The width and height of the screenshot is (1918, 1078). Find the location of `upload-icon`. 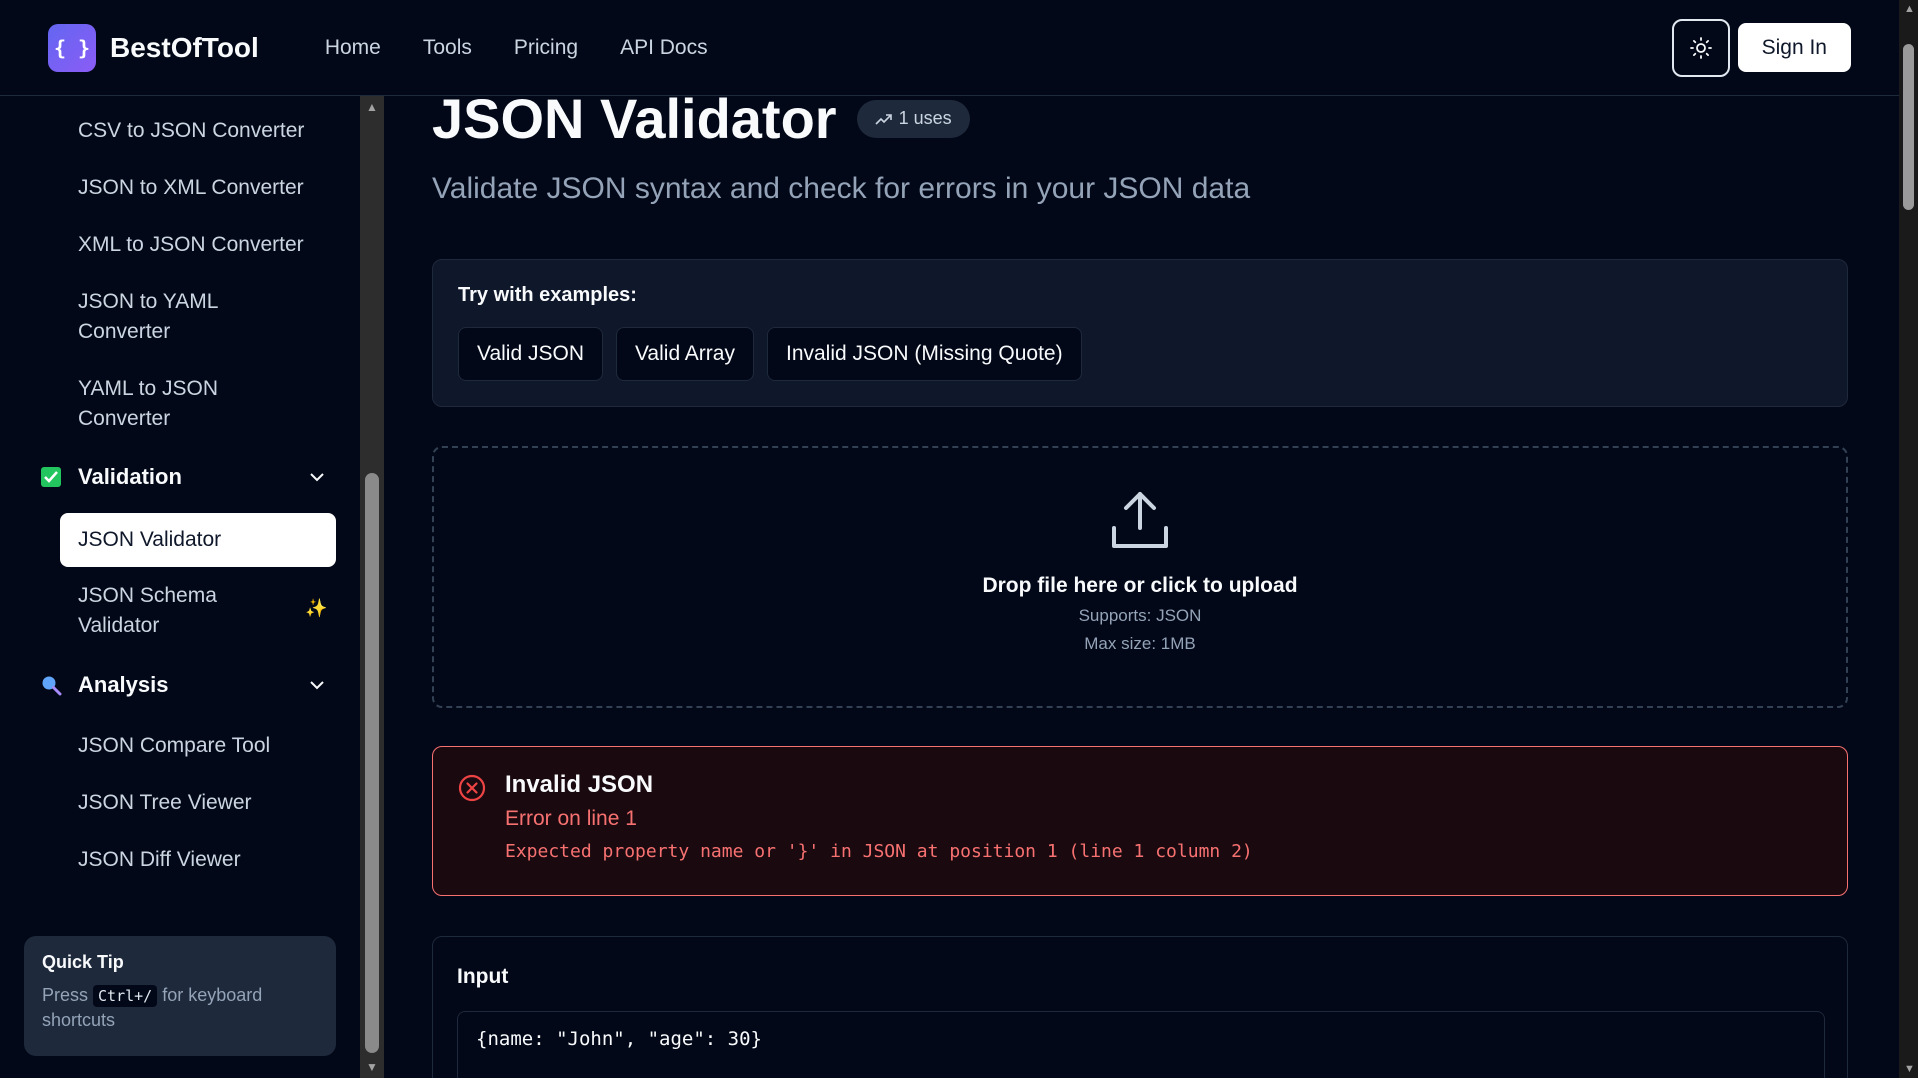

upload-icon is located at coordinates (1140, 520).